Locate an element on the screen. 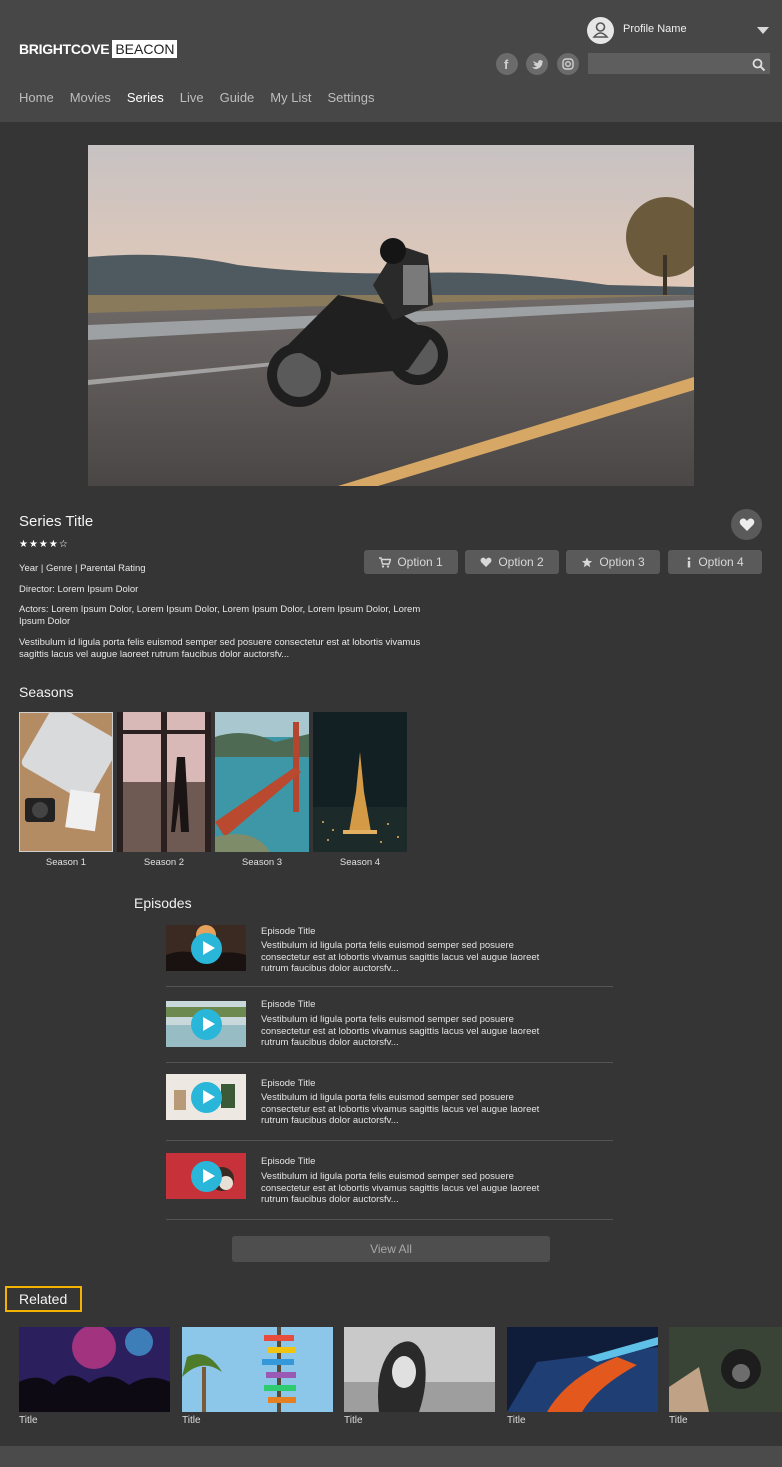 The height and width of the screenshot is (1467, 782). option-4-button: Option 4 is located at coordinates (715, 562).